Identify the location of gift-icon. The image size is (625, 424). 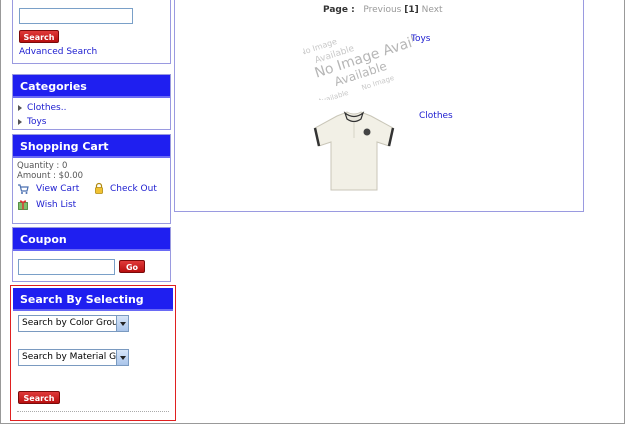
(23, 205).